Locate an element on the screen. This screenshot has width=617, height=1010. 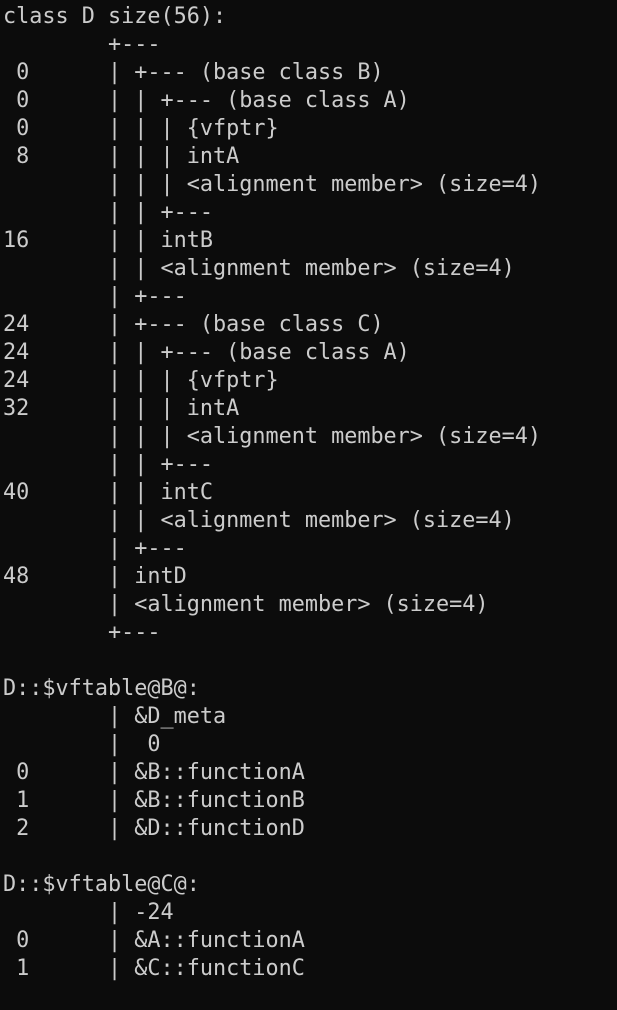
terminal-line: 0 | | +--- (base class A) is located at coordinates (206, 100).